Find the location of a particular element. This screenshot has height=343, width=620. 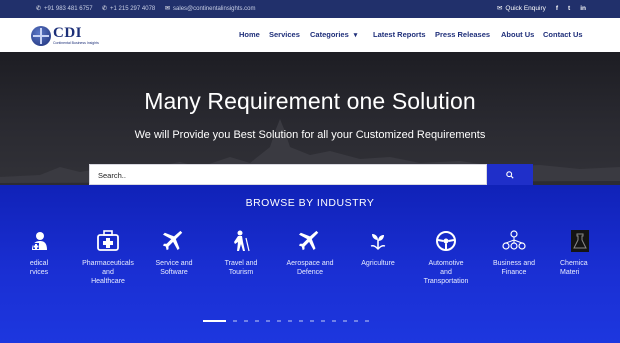

phone-contact-1: ✆ +91 983 481 6757 is located at coordinates (64, 9).